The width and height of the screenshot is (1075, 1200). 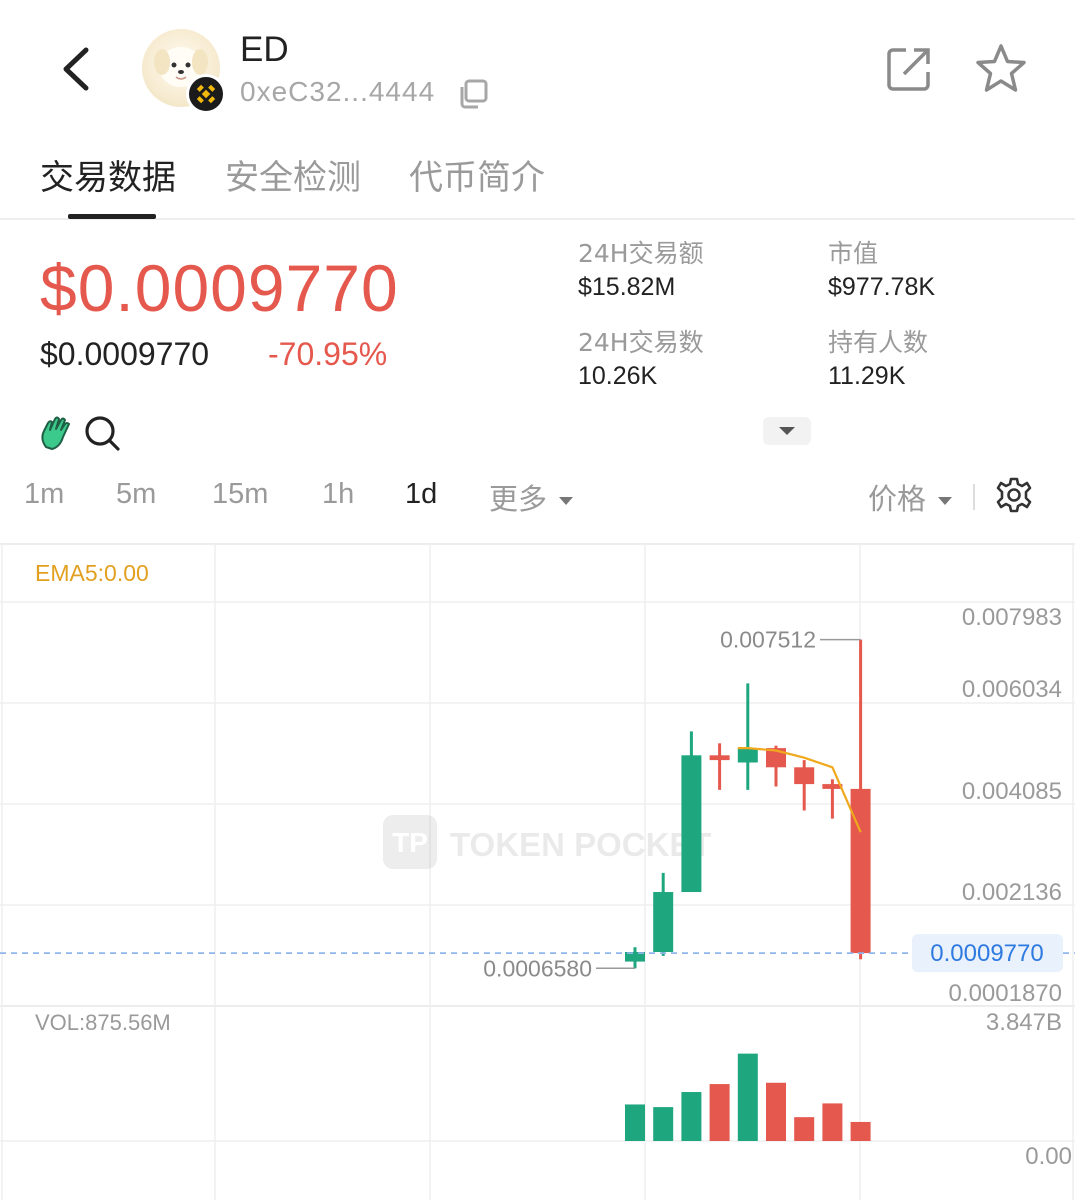 I want to click on tab-bar: 交易数据 安全检测 代币简介, so click(x=537, y=175).